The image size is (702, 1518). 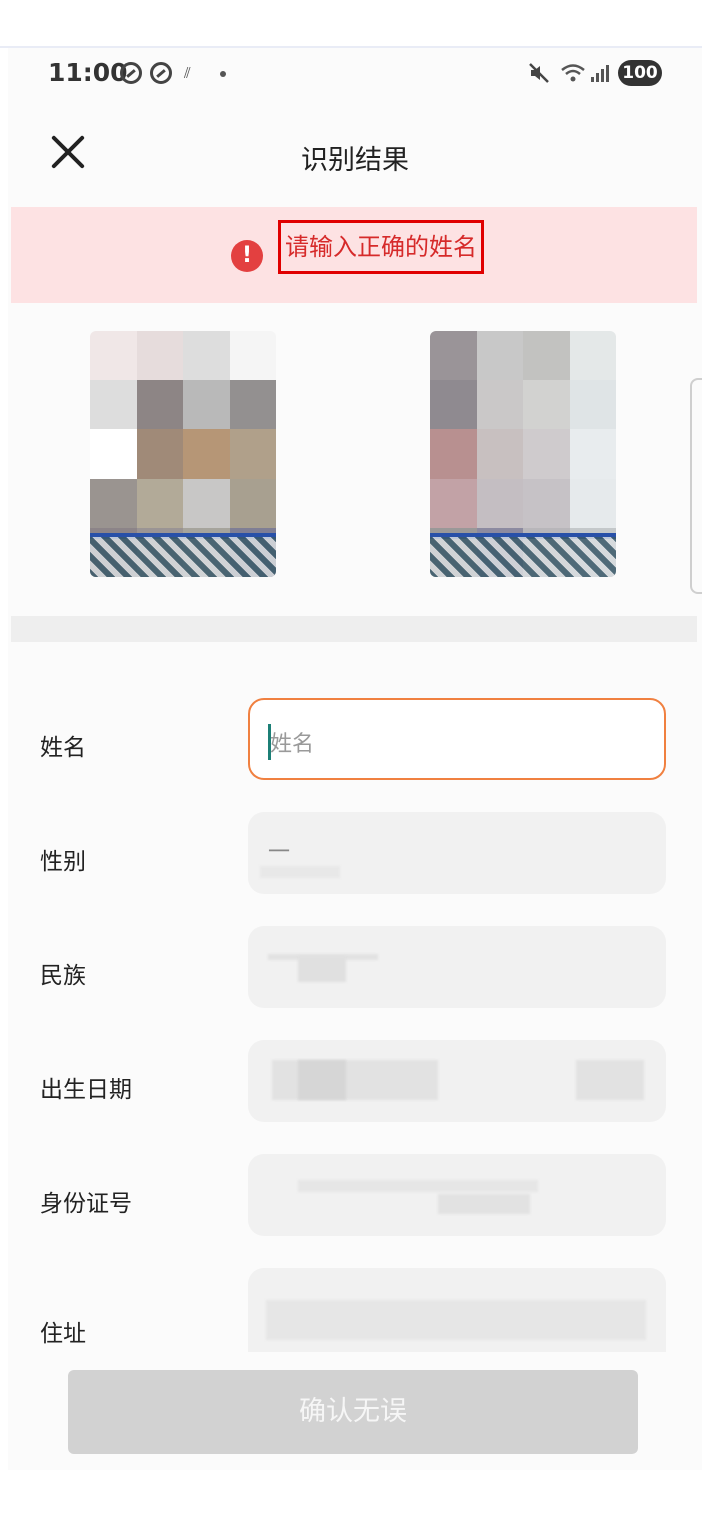 What do you see at coordinates (696, 486) in the screenshot?
I see `carousel-edge` at bounding box center [696, 486].